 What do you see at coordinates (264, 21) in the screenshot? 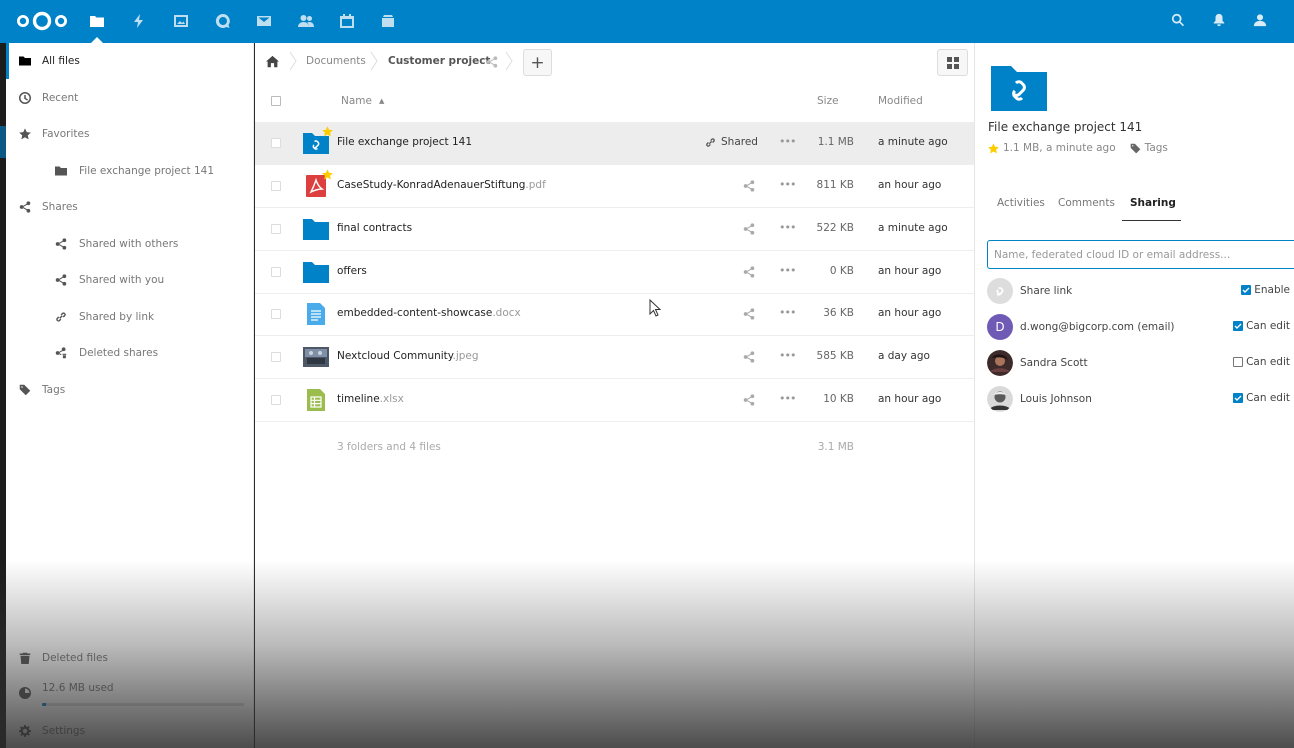
I see `mail-app-icon` at bounding box center [264, 21].